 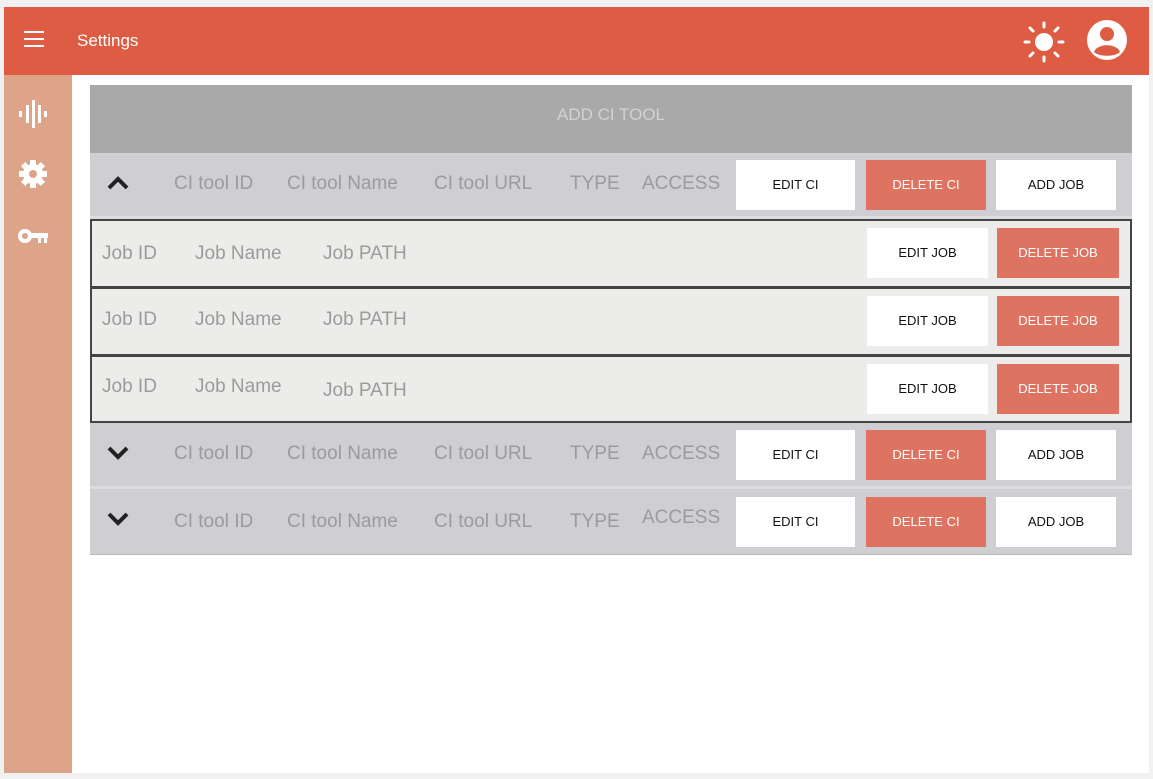 I want to click on account-icon, so click(x=1107, y=40).